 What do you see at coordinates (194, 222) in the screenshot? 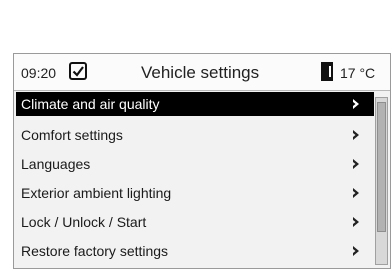
I see `menu-item-lock-unlock-start: Lock / Unlock / Start` at bounding box center [194, 222].